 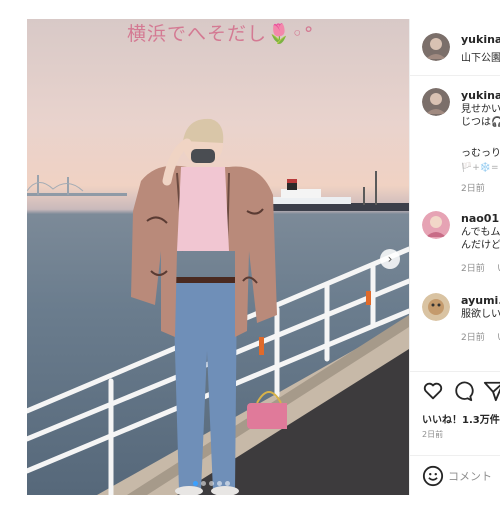 I want to click on comment-line: んでもム, so click(x=480, y=232).